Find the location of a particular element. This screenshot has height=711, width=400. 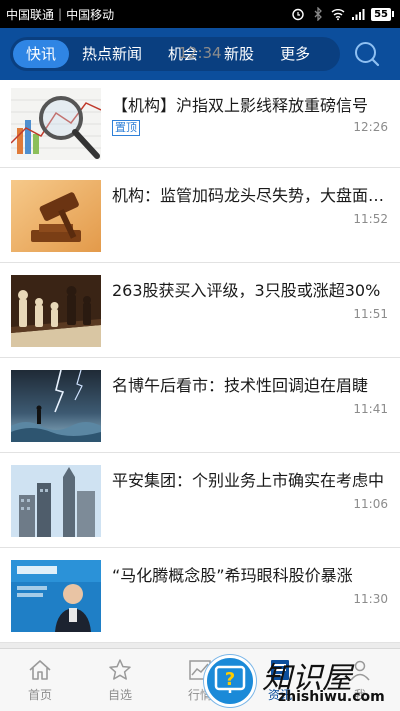

category-tabs: 快讯 热点新闻 机会 新股 更多 is located at coordinates (175, 54).